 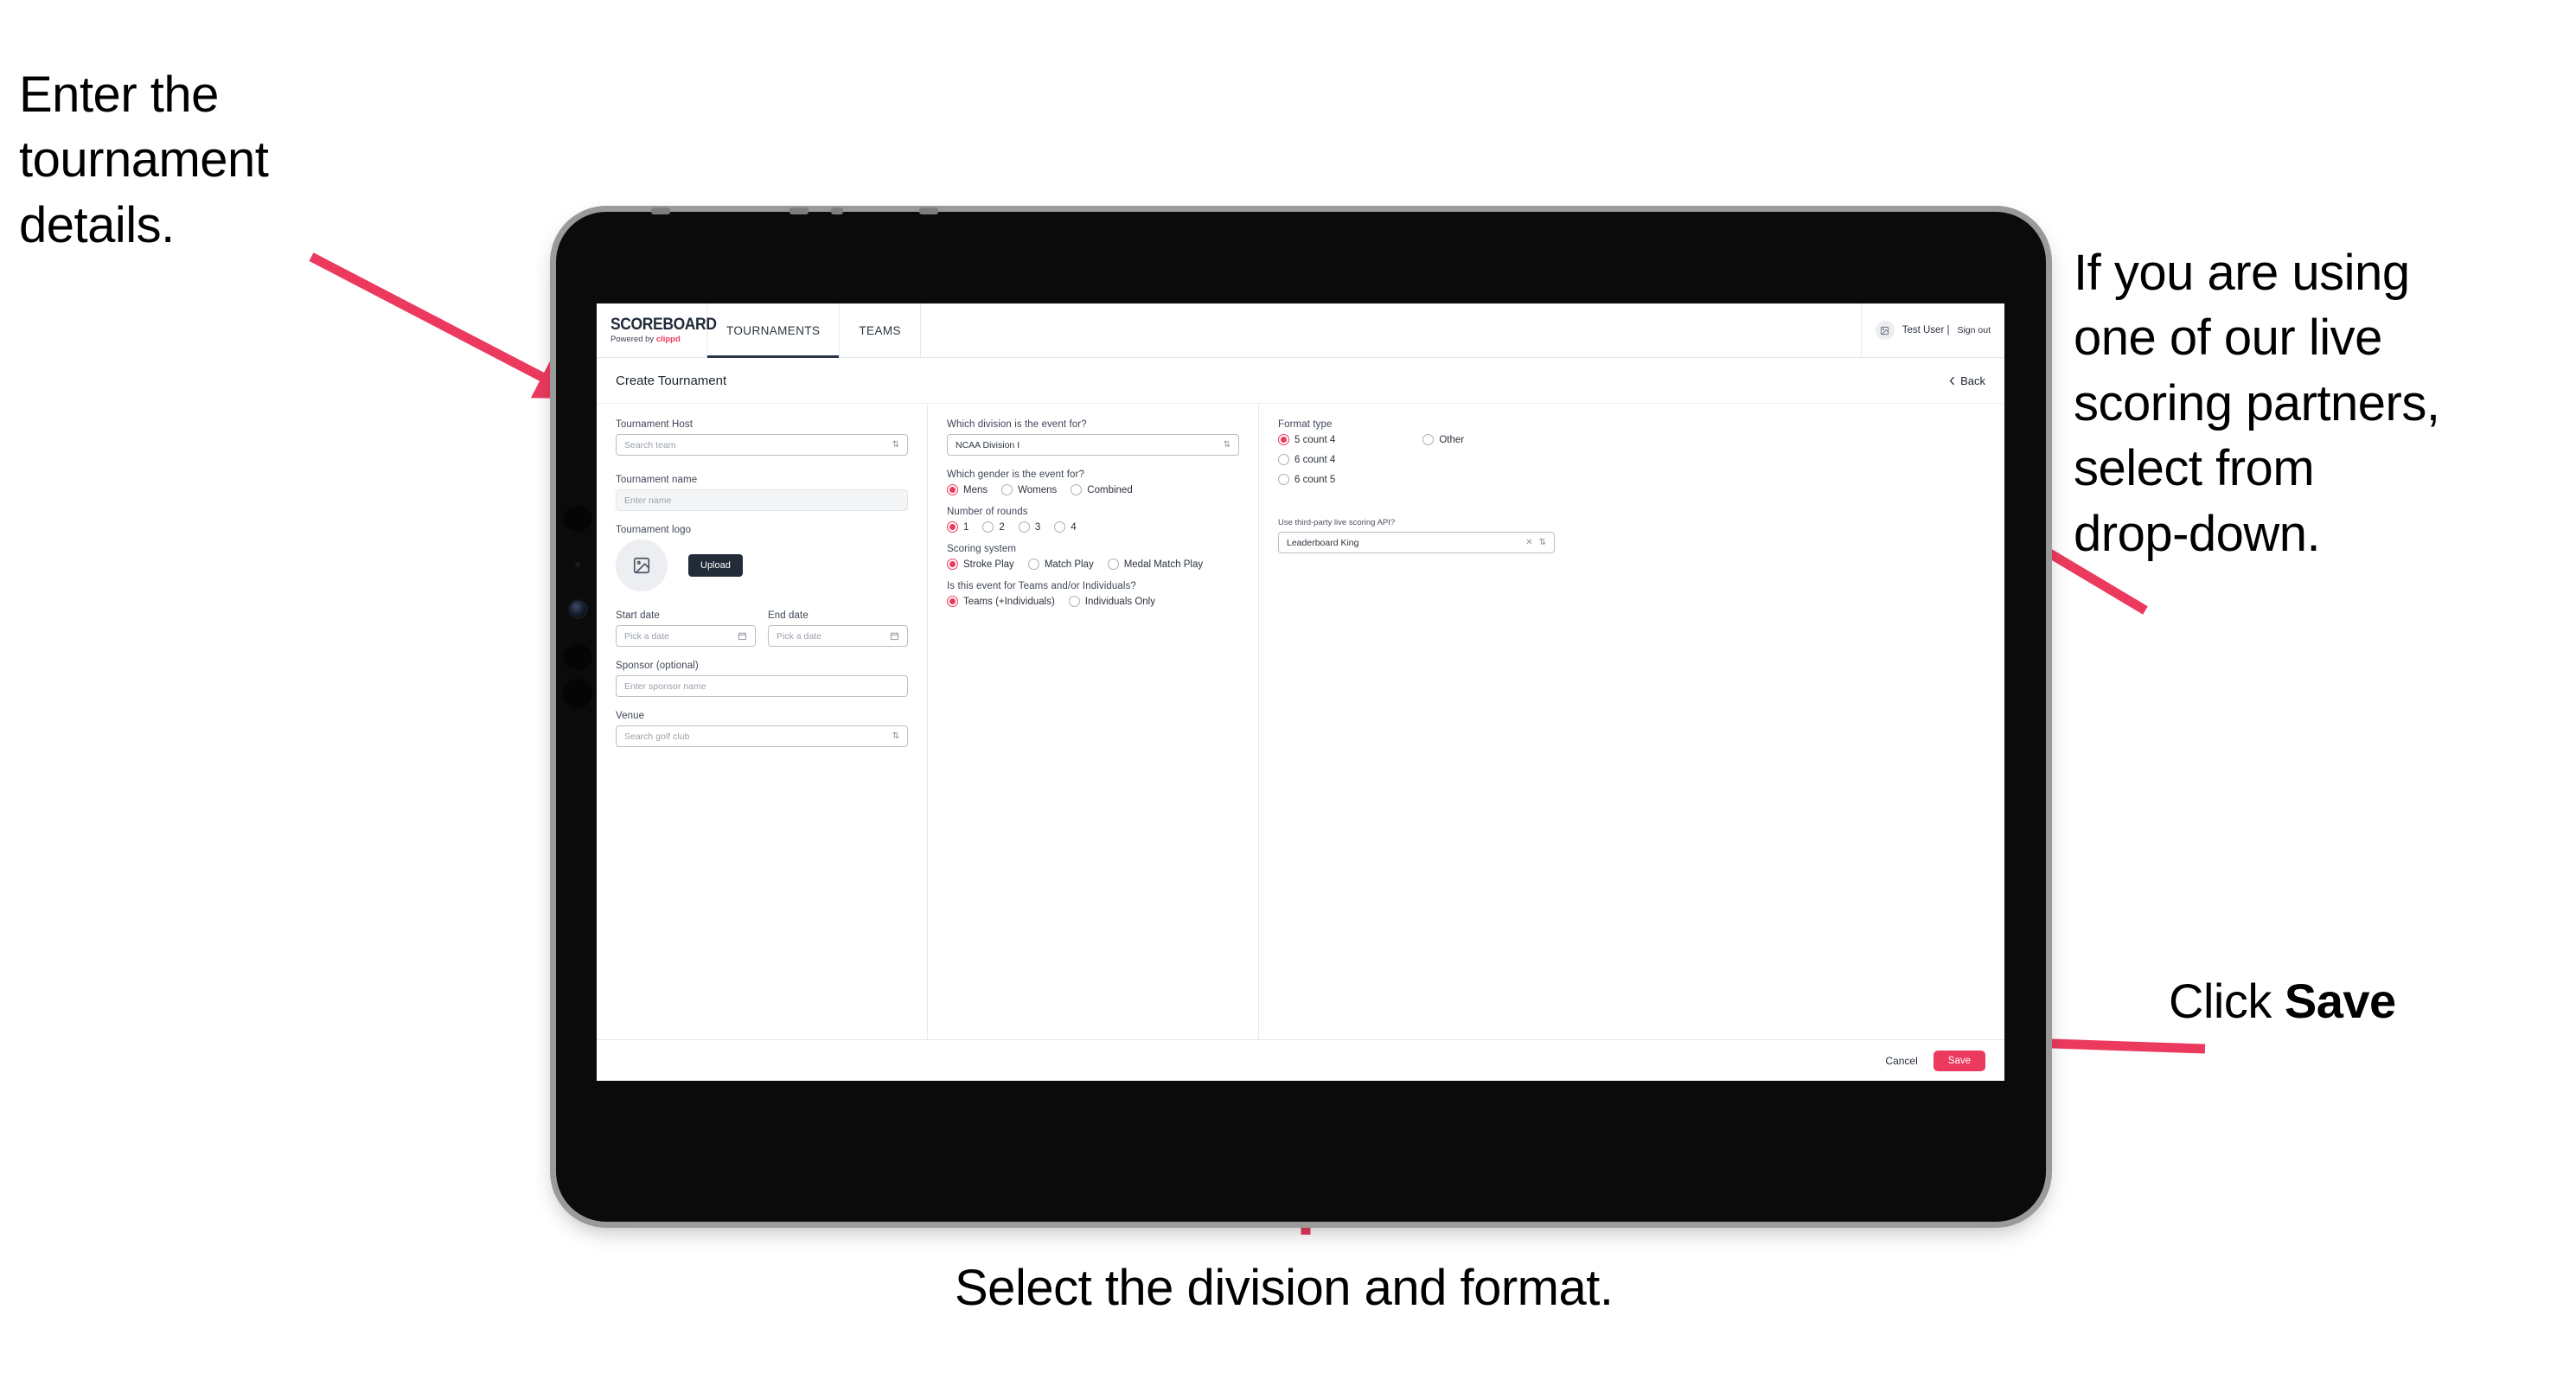 What do you see at coordinates (663, 325) in the screenshot?
I see `logo-wordmark: SCOREBOARD` at bounding box center [663, 325].